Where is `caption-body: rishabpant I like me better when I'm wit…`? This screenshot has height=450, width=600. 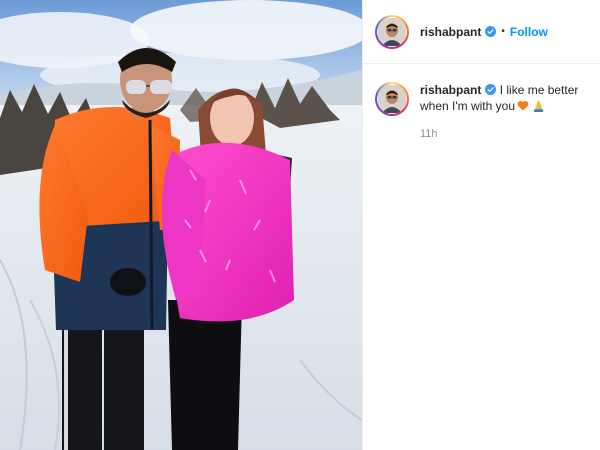 caption-body: rishabpant I like me better when I'm wit… is located at coordinates (510, 112).